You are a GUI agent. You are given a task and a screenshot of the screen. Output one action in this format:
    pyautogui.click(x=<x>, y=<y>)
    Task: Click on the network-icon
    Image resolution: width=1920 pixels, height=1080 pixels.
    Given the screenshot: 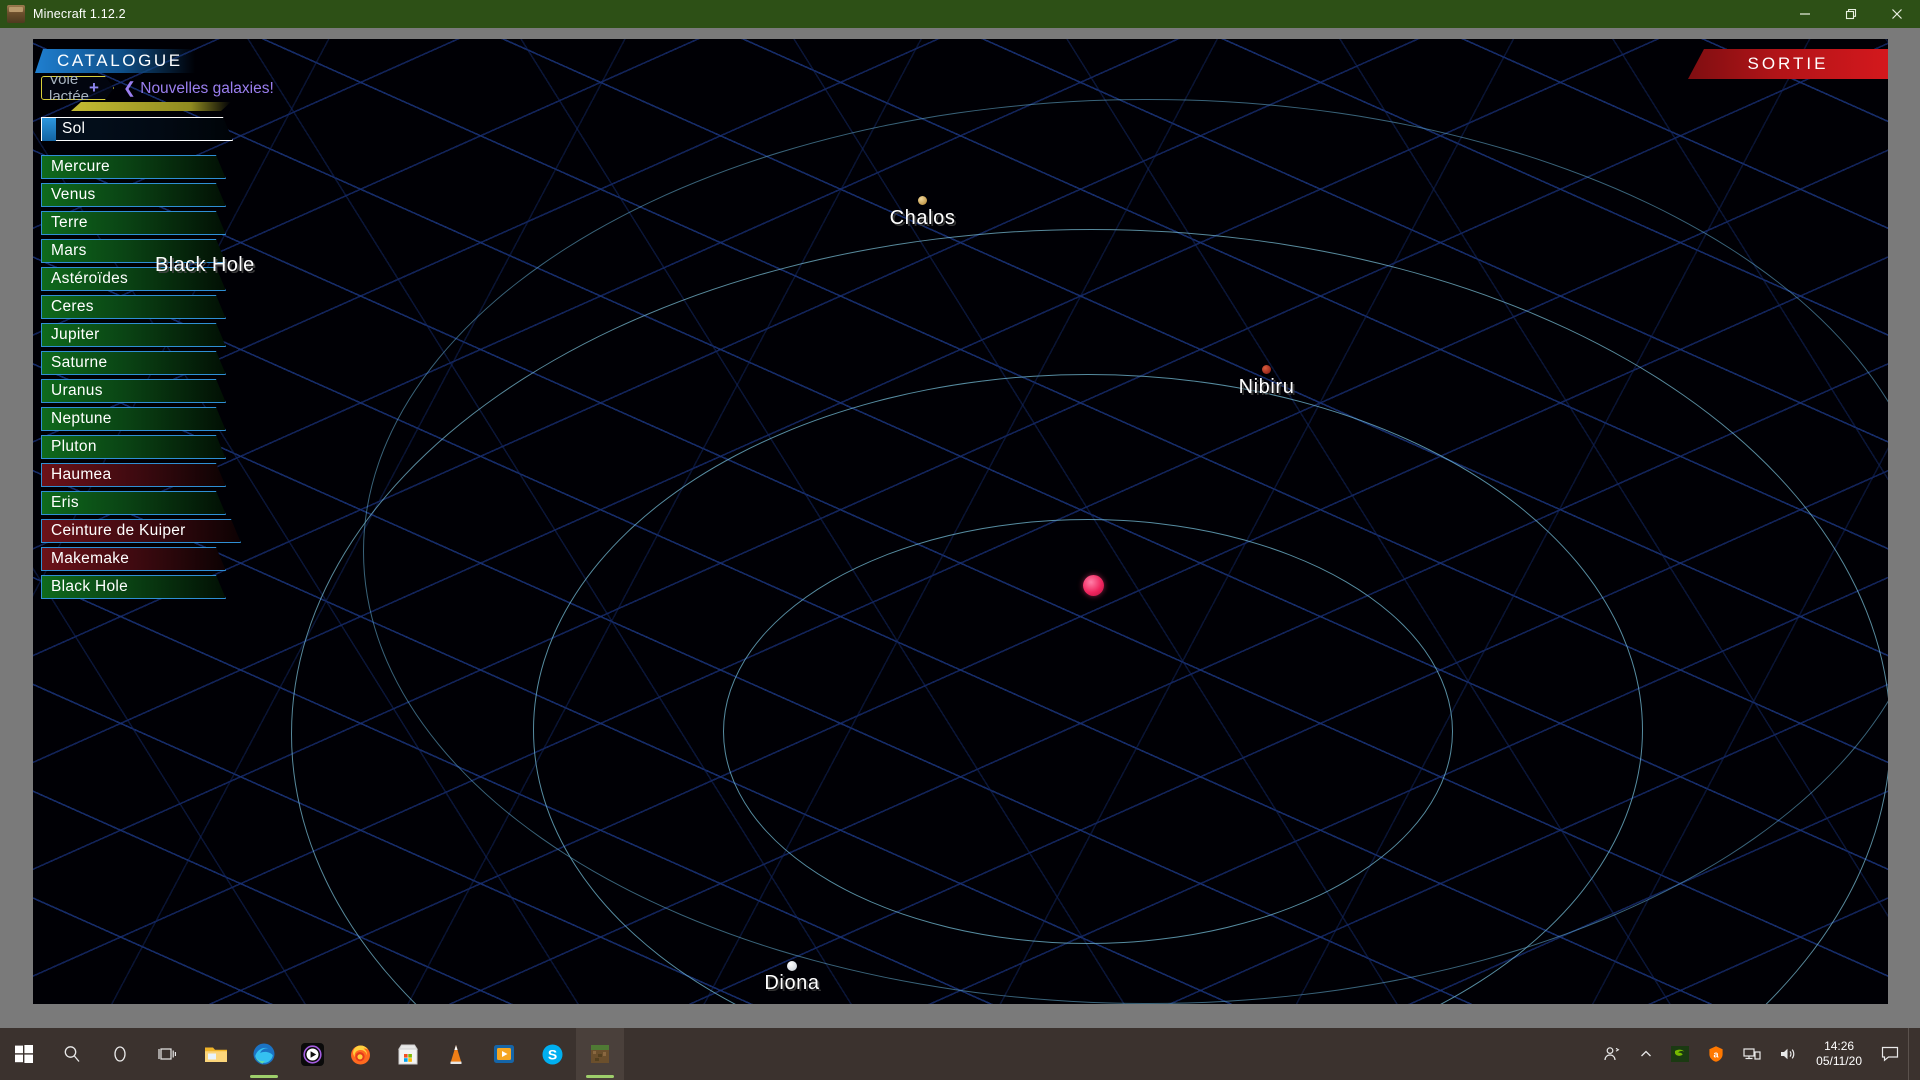 What is the action you would take?
    pyautogui.click(x=1752, y=1054)
    